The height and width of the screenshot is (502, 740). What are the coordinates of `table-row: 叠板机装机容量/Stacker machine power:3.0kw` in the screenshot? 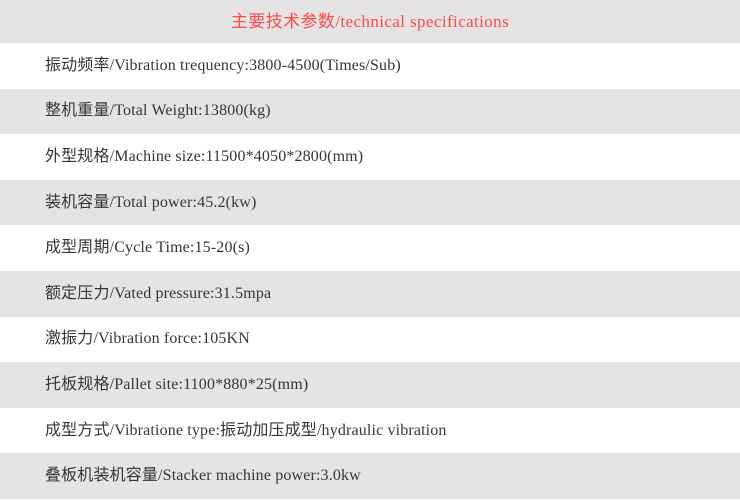 It's located at (370, 476).